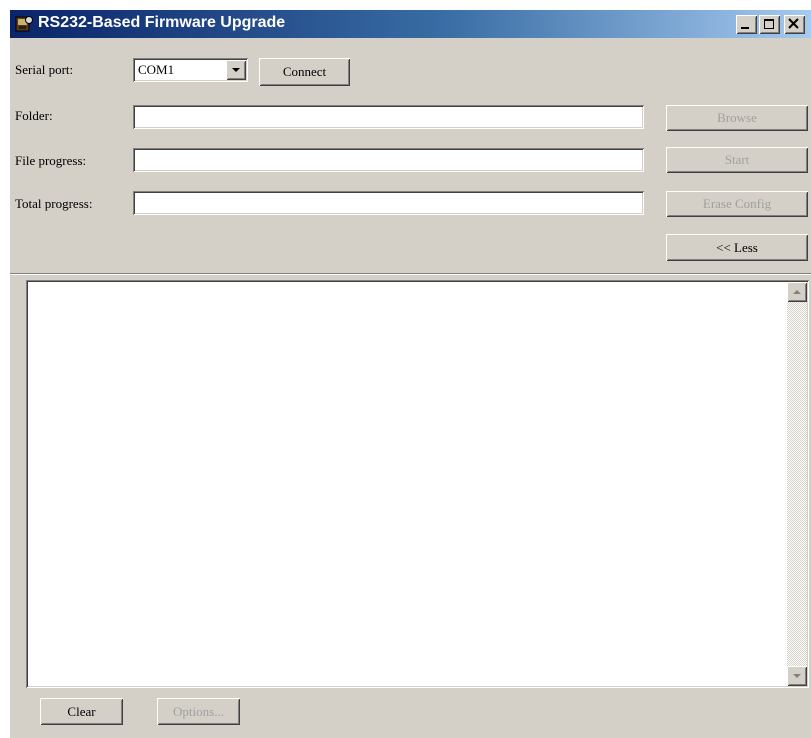 The image size is (811, 738). What do you see at coordinates (162, 22) in the screenshot?
I see `window-title: RS232-Based Firmware Upgrade` at bounding box center [162, 22].